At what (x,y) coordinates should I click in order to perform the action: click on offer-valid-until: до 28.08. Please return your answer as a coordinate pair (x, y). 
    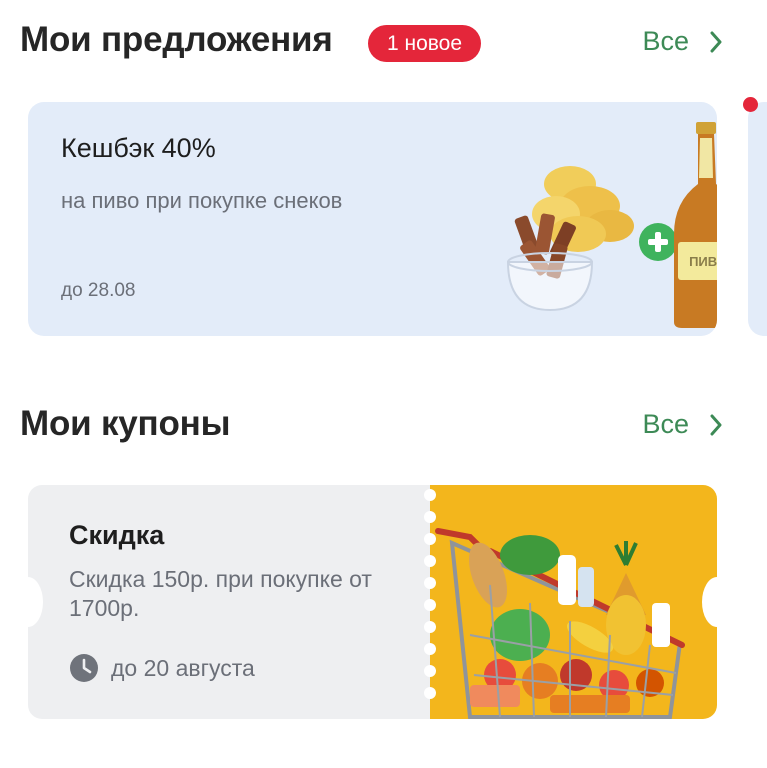
    Looking at the image, I should click on (98, 290).